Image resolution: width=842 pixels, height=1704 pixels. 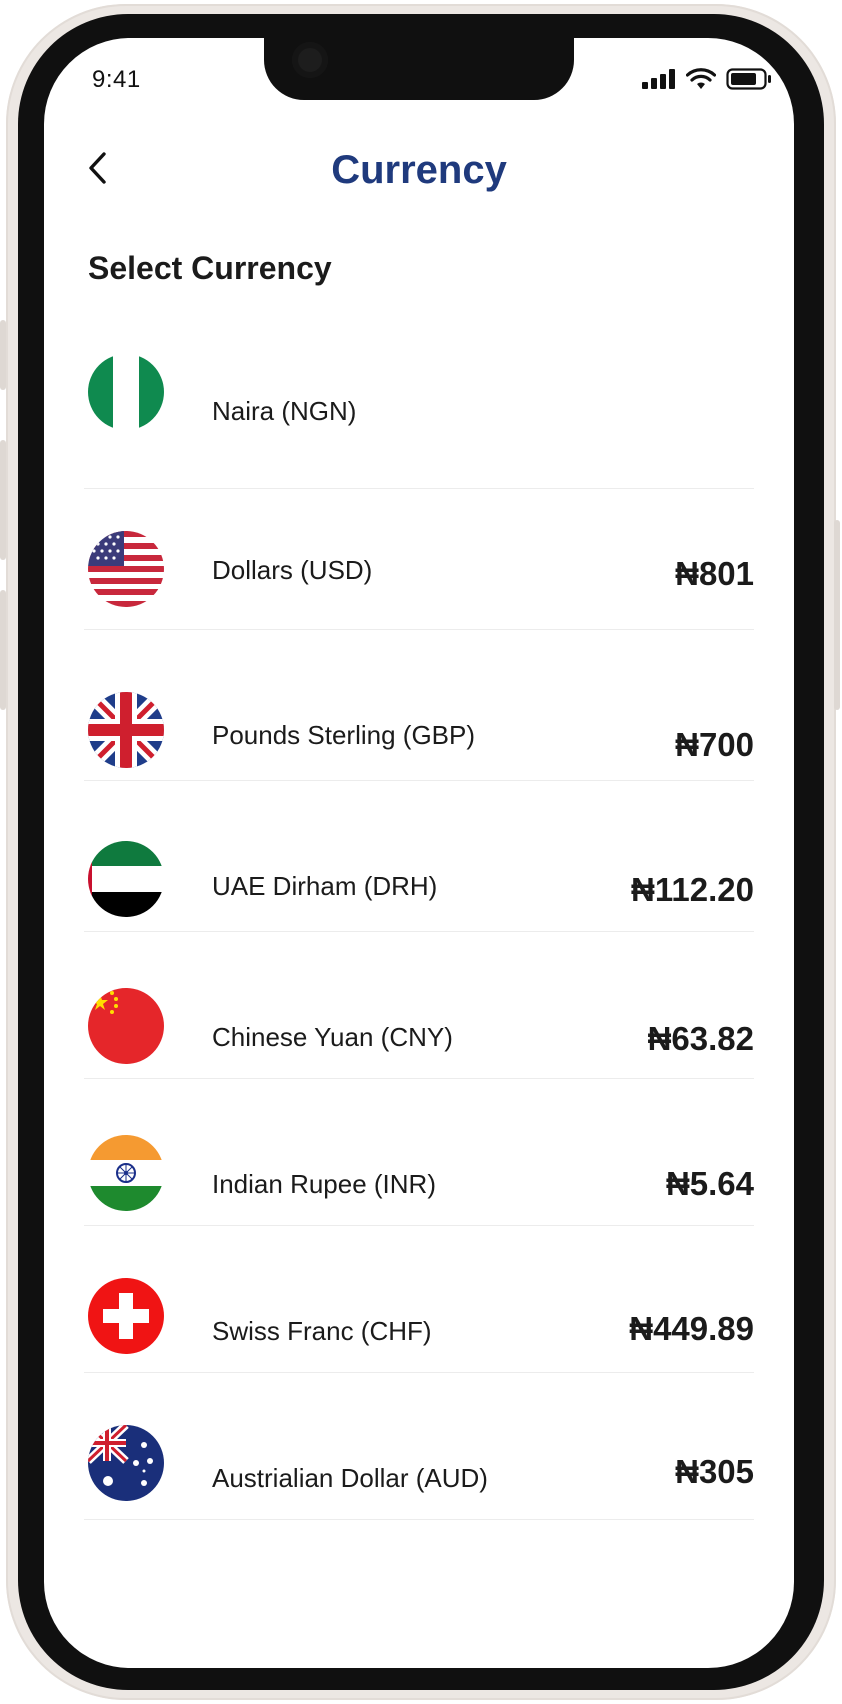 I want to click on currency-rate: ₦63.82, so click(x=700, y=1038).